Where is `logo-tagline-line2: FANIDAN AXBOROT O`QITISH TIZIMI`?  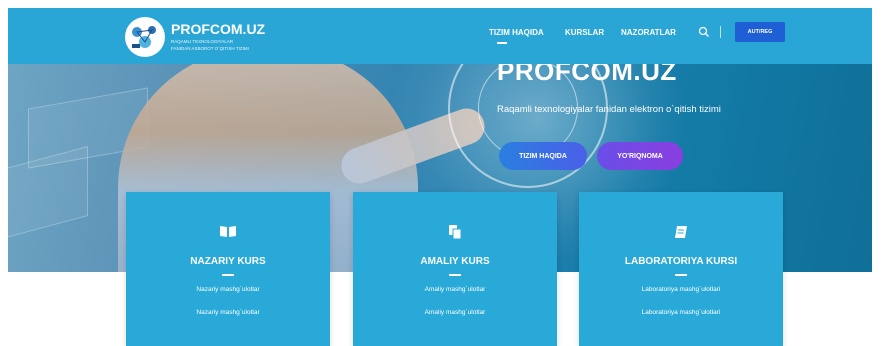
logo-tagline-line2: FANIDAN AXBOROT O`QITISH TIZIMI is located at coordinates (210, 48).